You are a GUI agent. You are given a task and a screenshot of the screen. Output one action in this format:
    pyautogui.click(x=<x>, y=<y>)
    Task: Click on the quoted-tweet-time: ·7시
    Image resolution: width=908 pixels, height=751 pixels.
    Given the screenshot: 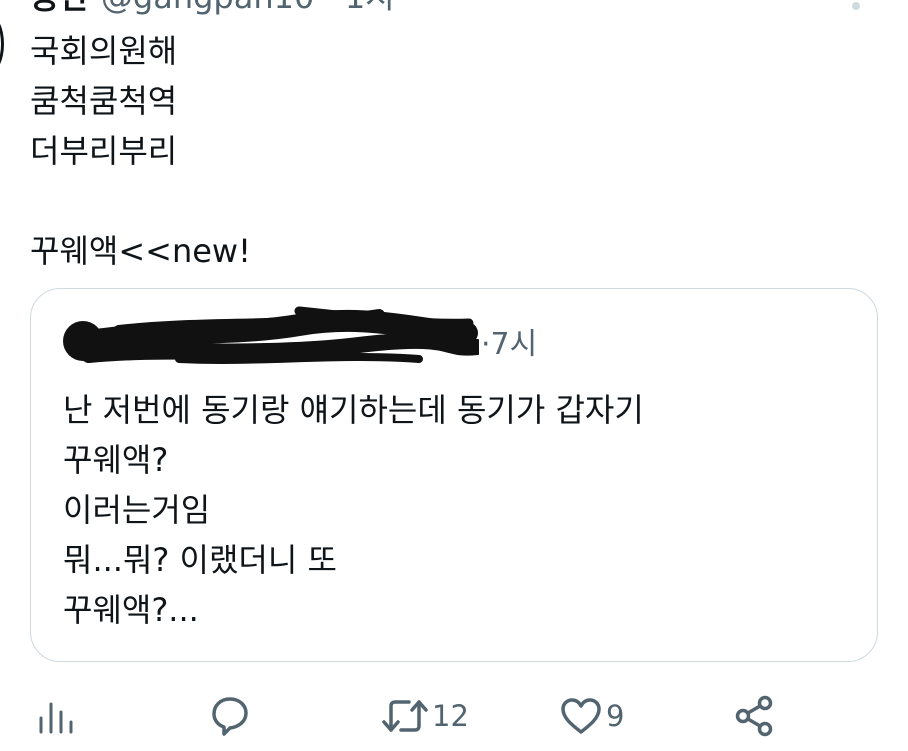 What is the action you would take?
    pyautogui.click(x=509, y=345)
    